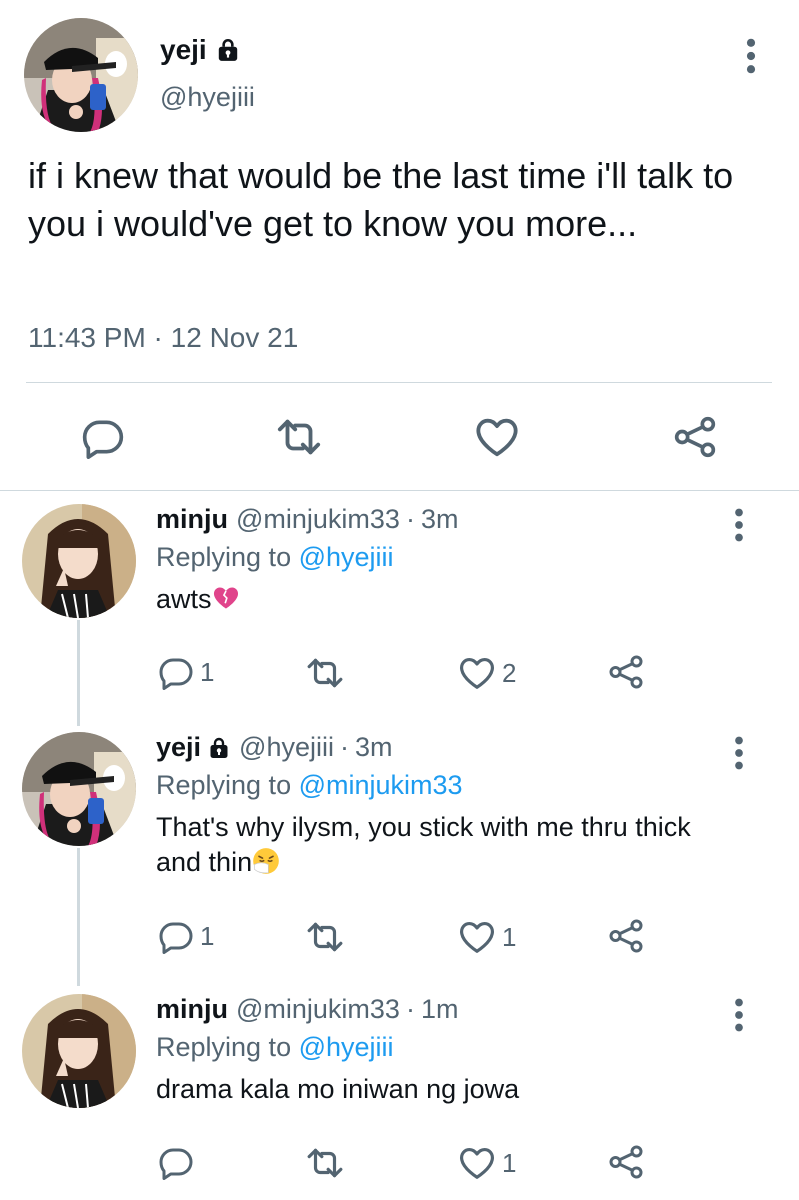 The height and width of the screenshot is (1200, 799). Describe the element at coordinates (456, 599) in the screenshot. I see `reply-text-row: awts` at that location.